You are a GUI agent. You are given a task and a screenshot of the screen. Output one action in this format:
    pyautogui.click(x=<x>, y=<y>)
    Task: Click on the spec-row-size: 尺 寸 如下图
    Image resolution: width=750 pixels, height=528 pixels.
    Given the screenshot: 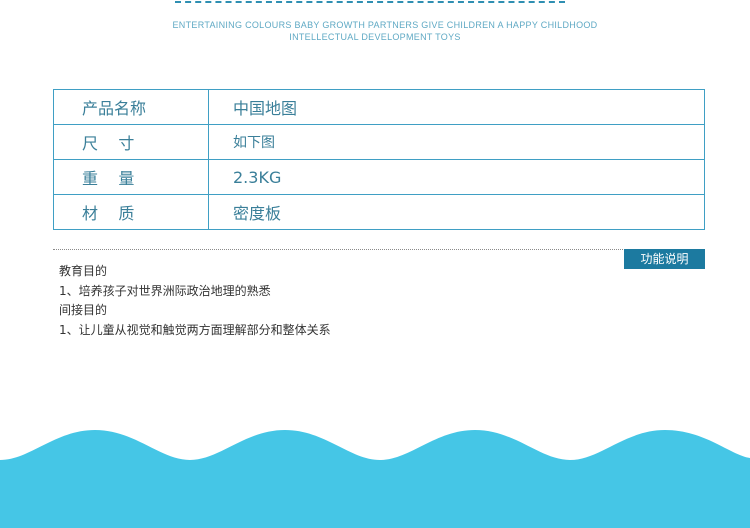 What is the action you would take?
    pyautogui.click(x=379, y=142)
    